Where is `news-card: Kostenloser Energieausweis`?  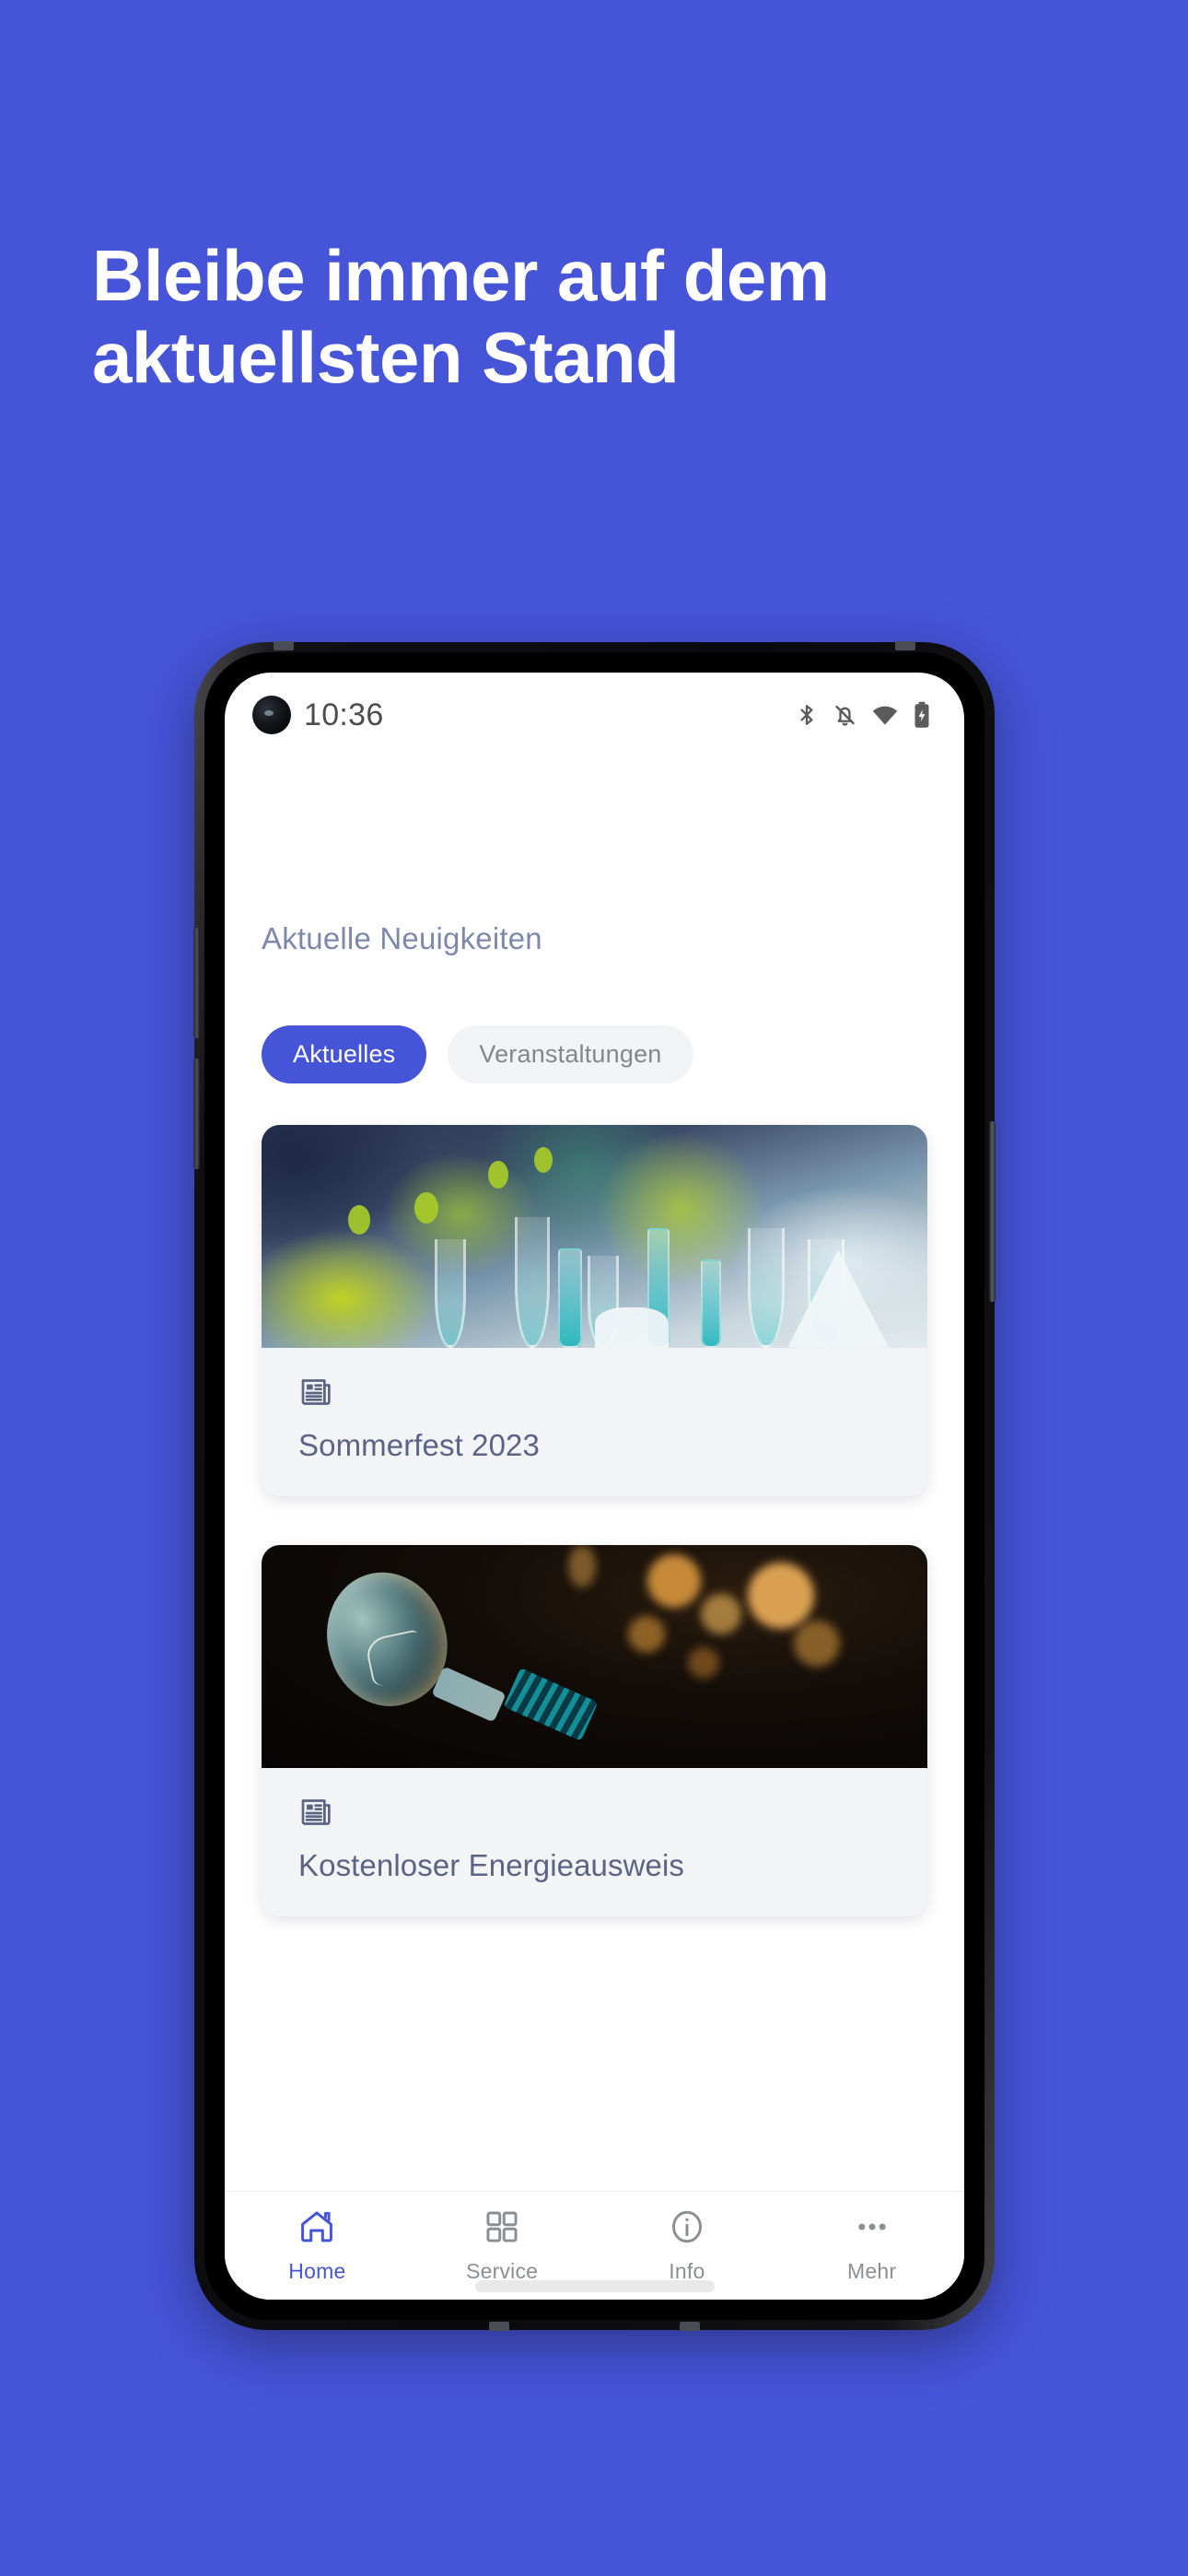
news-card: Kostenloser Energieausweis is located at coordinates (594, 1730).